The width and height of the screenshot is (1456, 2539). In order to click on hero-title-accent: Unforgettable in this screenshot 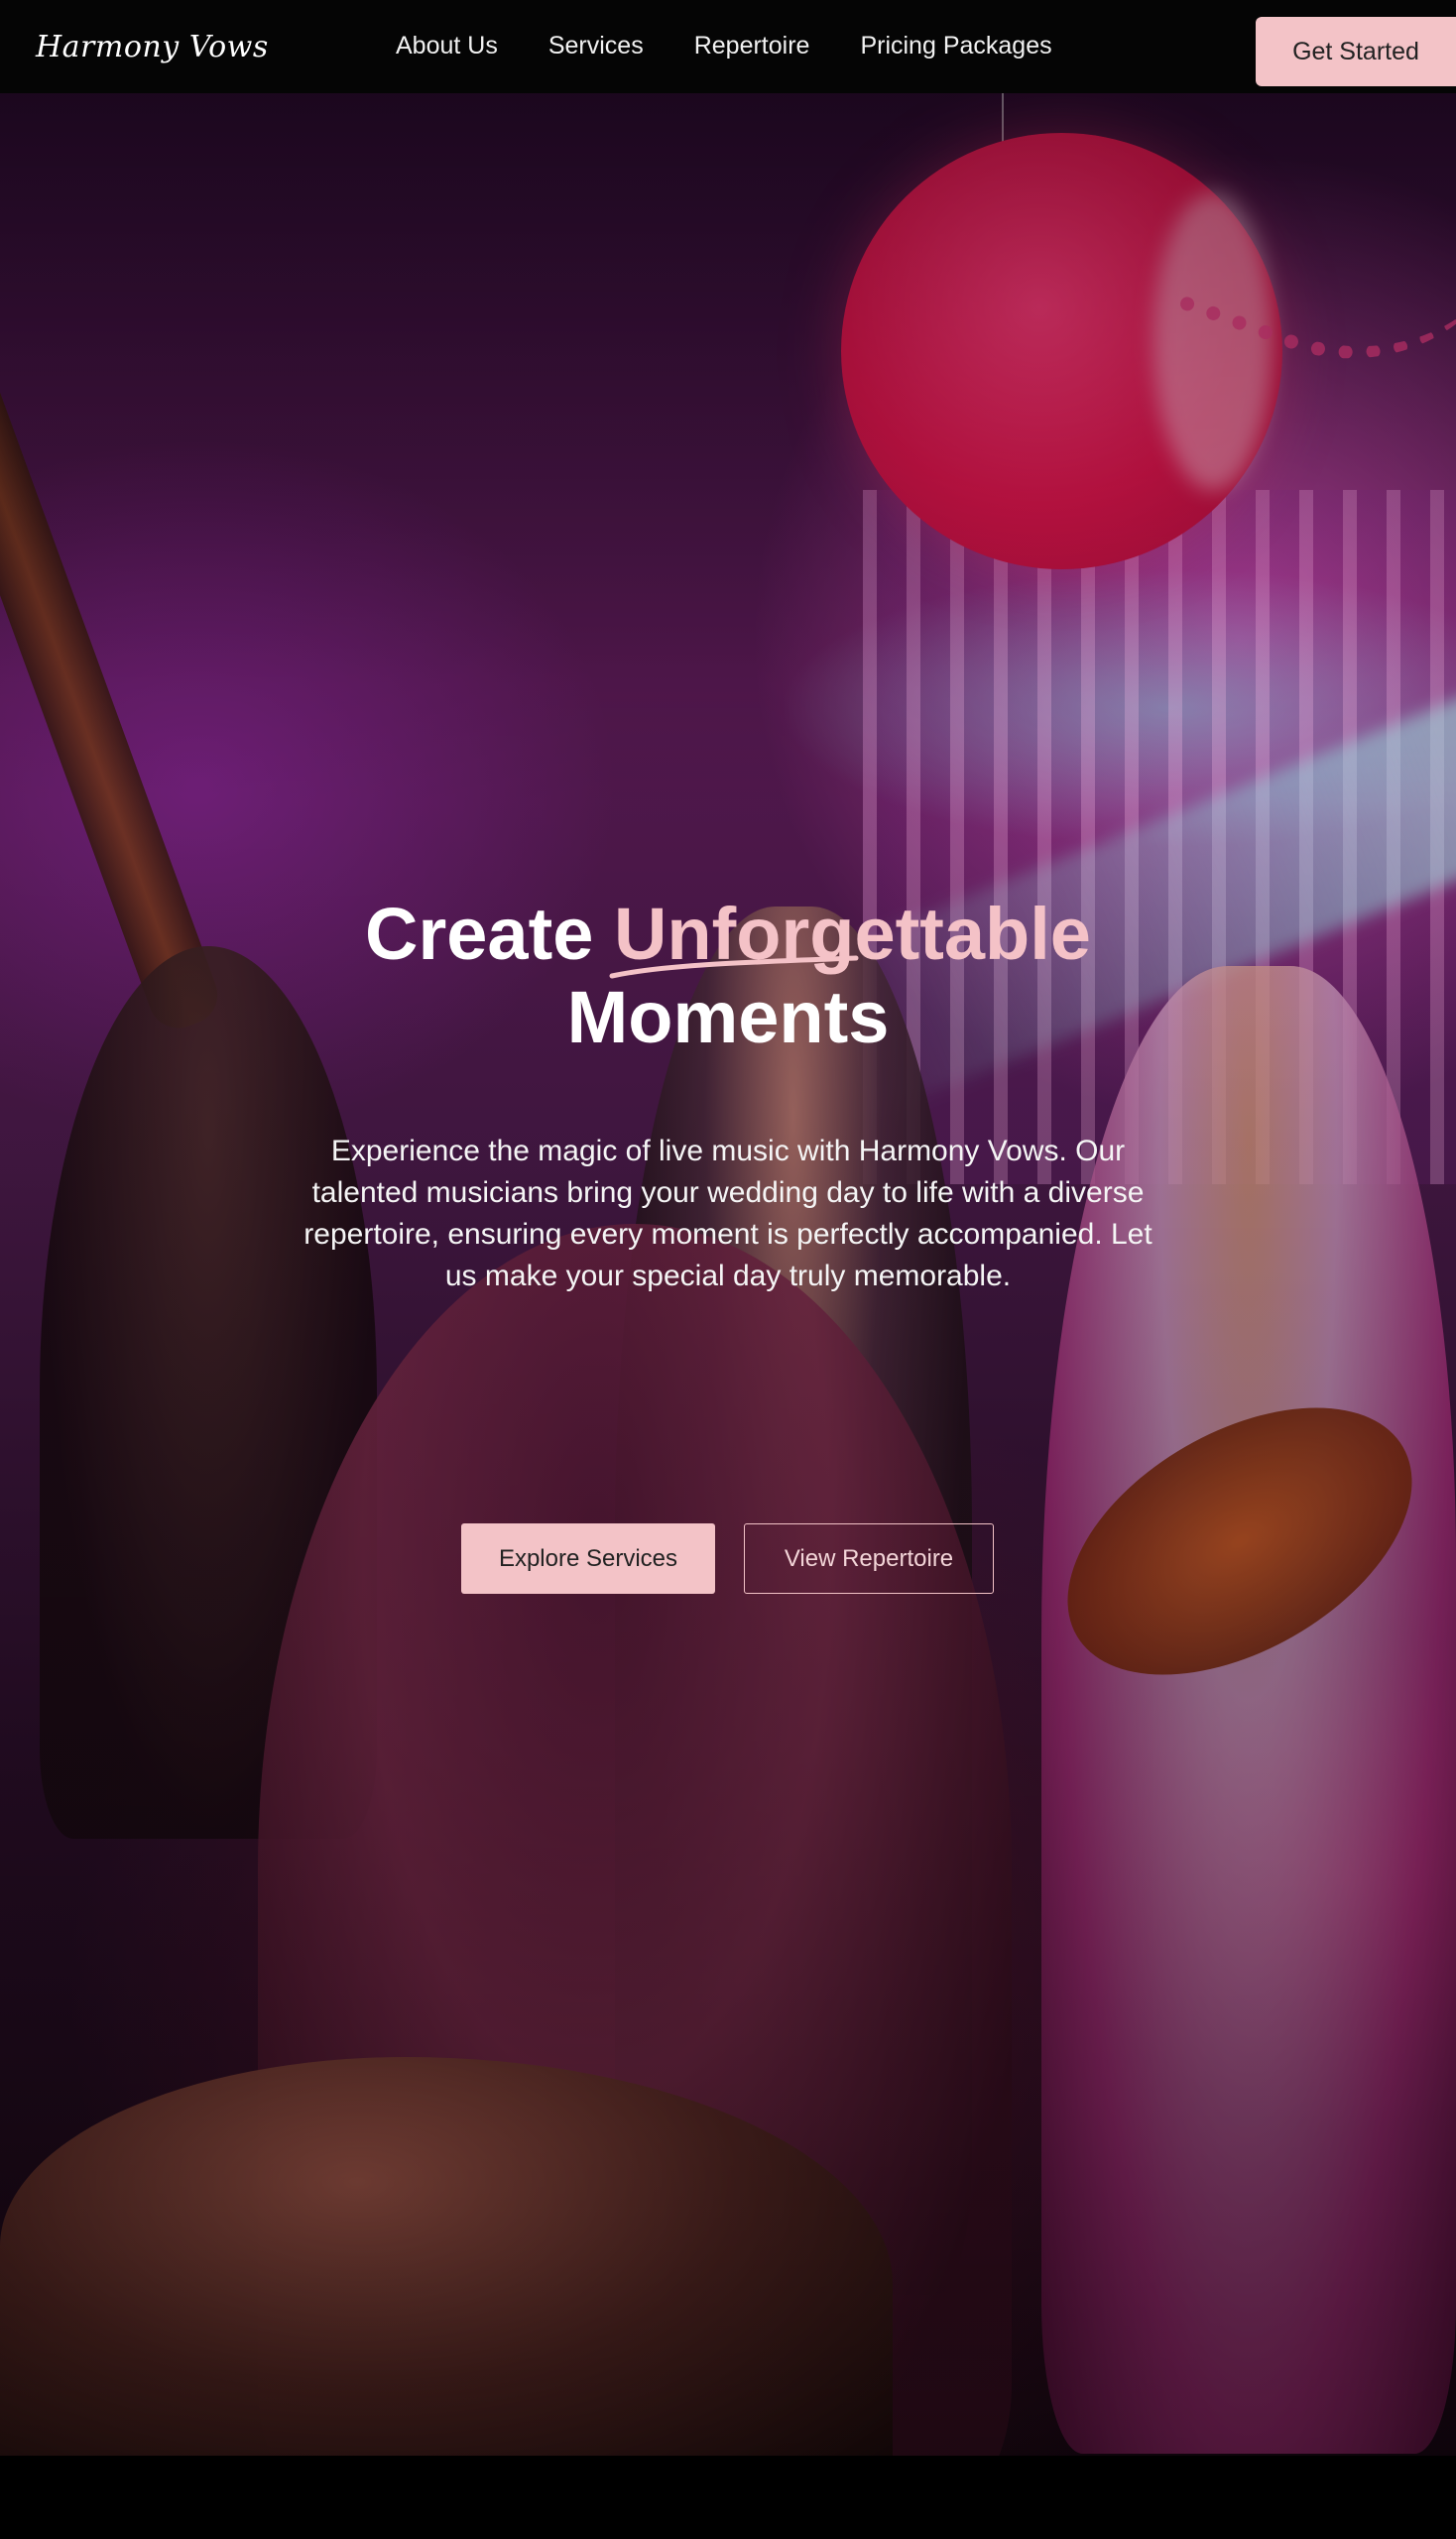, I will do `click(850, 936)`.